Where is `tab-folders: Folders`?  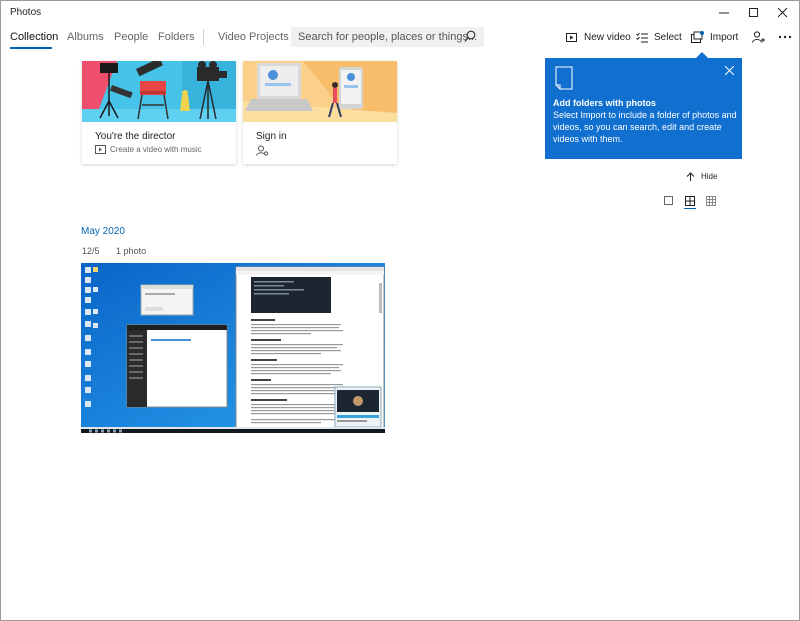 tab-folders: Folders is located at coordinates (176, 37).